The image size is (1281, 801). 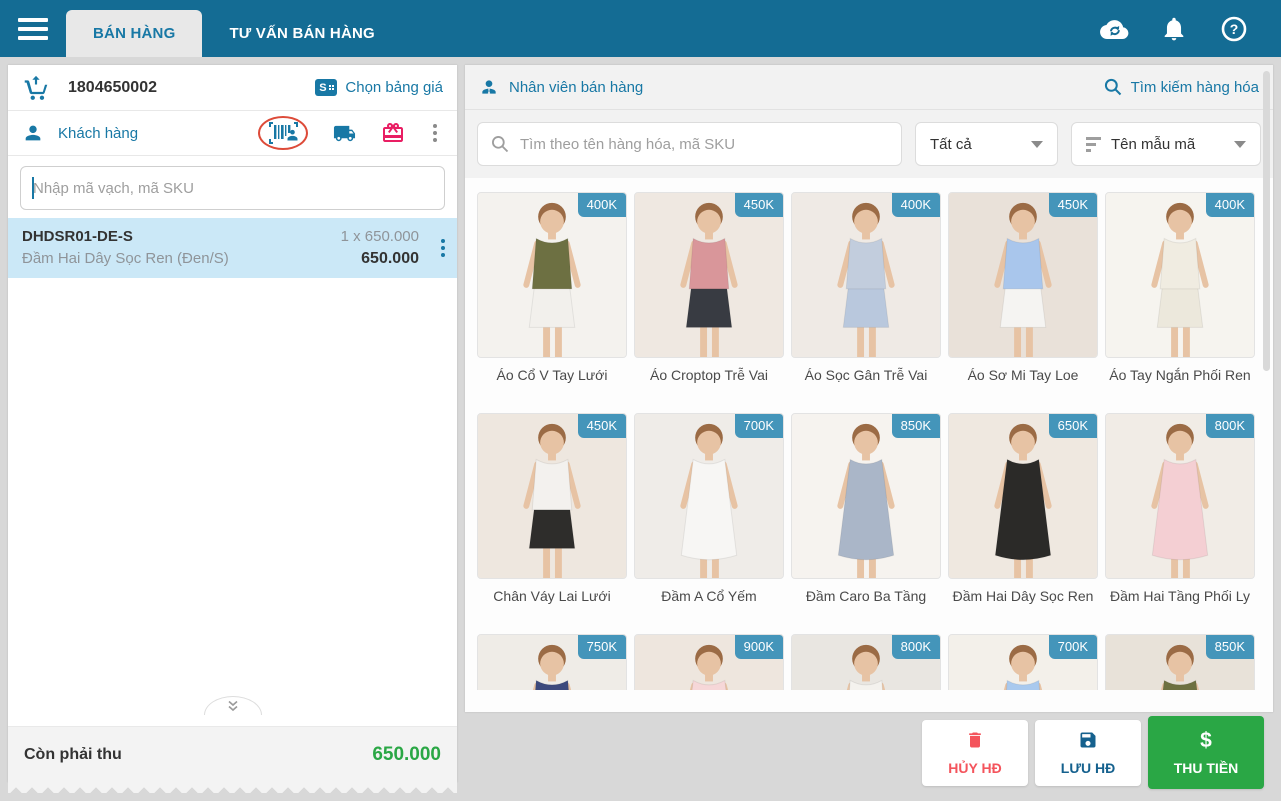 I want to click on product-card: 400K Áo Tay Ngắn Phối Ren, so click(x=1180, y=295).